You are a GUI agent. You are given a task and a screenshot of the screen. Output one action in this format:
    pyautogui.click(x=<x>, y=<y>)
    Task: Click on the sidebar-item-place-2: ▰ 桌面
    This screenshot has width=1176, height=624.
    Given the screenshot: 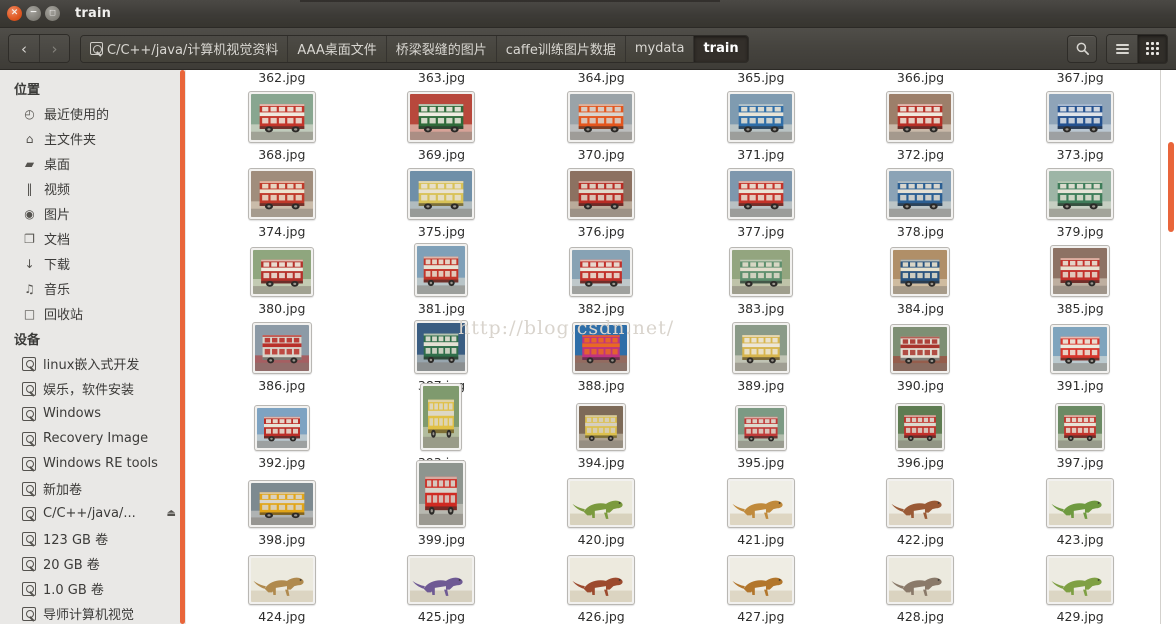 What is the action you would take?
    pyautogui.click(x=93, y=163)
    